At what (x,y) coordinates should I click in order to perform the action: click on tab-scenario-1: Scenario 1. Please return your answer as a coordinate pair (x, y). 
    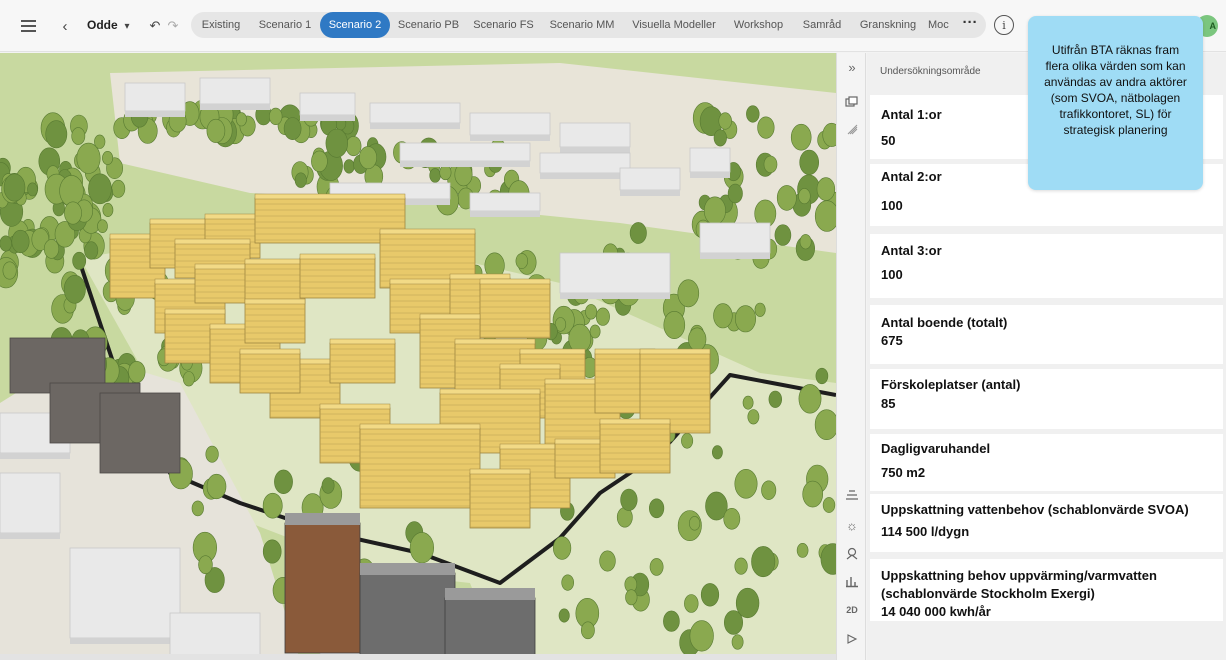
    Looking at the image, I should click on (285, 25).